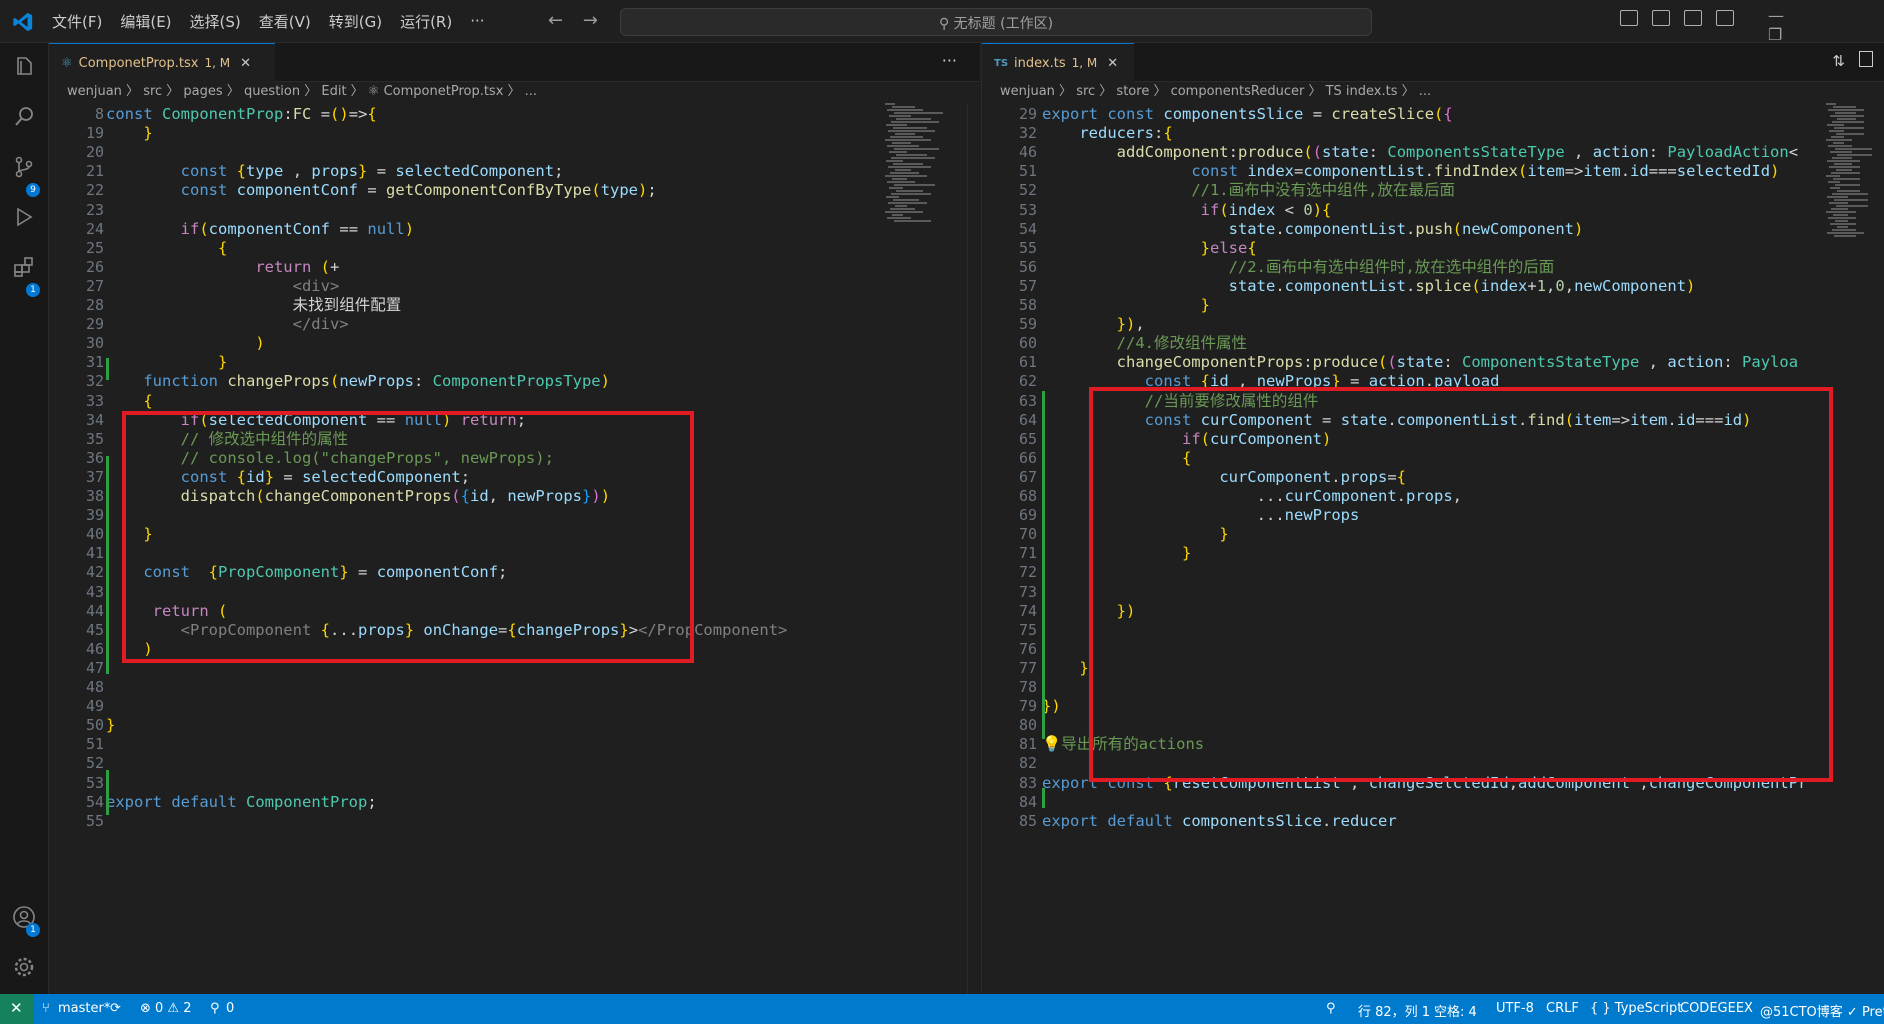 The image size is (1884, 1024). Describe the element at coordinates (1058, 62) in the screenshot. I see `tab-index-ts: TS index.ts 1, M ✕` at that location.